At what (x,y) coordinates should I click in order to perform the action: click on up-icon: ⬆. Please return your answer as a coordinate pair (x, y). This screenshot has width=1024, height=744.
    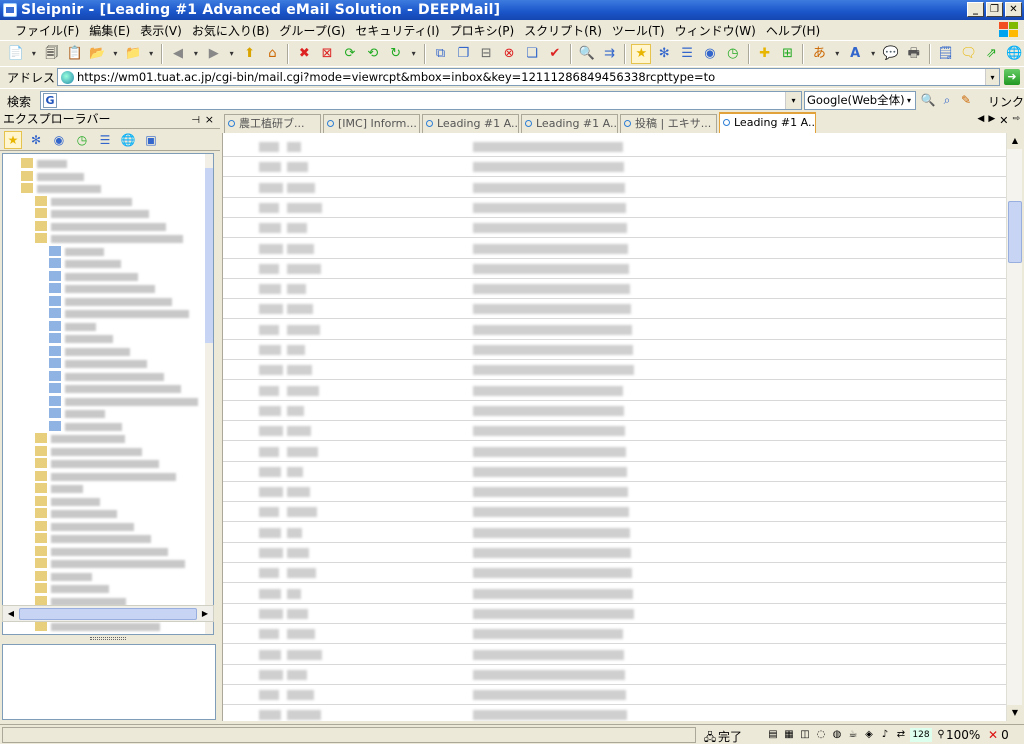
    Looking at the image, I should click on (250, 54).